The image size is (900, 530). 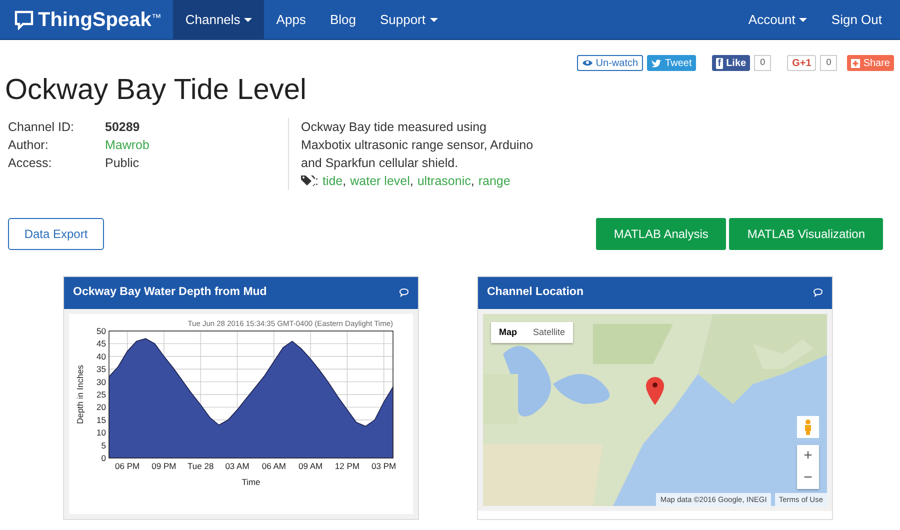 I want to click on widget-title: Channel Location, so click(x=535, y=292).